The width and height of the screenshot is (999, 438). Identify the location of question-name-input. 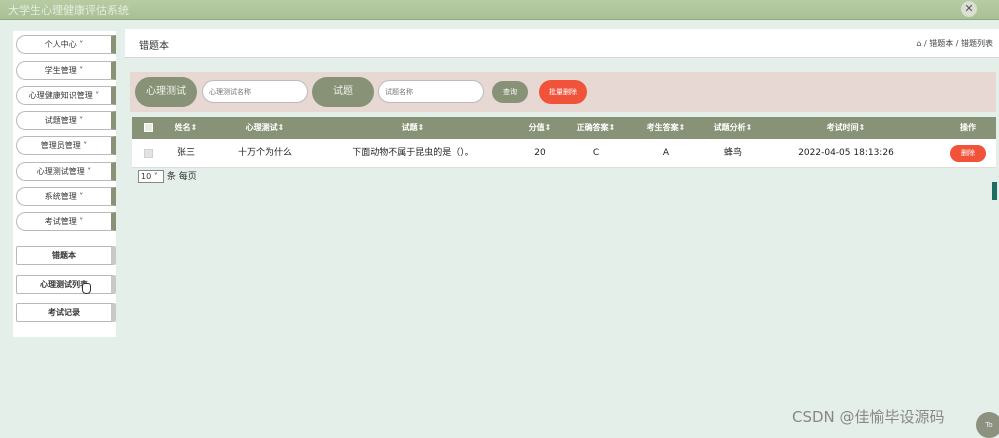
(431, 91).